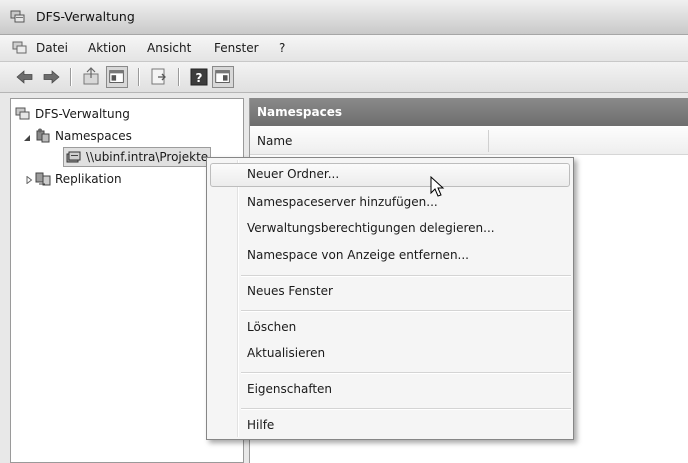 This screenshot has width=688, height=463. I want to click on menu-ansicht: Ansicht, so click(169, 48).